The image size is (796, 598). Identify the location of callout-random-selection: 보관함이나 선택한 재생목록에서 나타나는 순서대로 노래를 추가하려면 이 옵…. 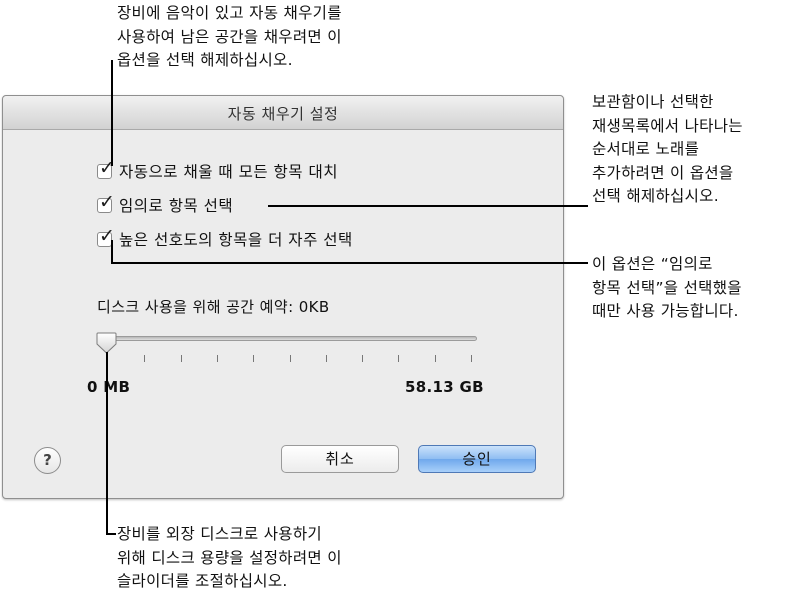
(667, 149).